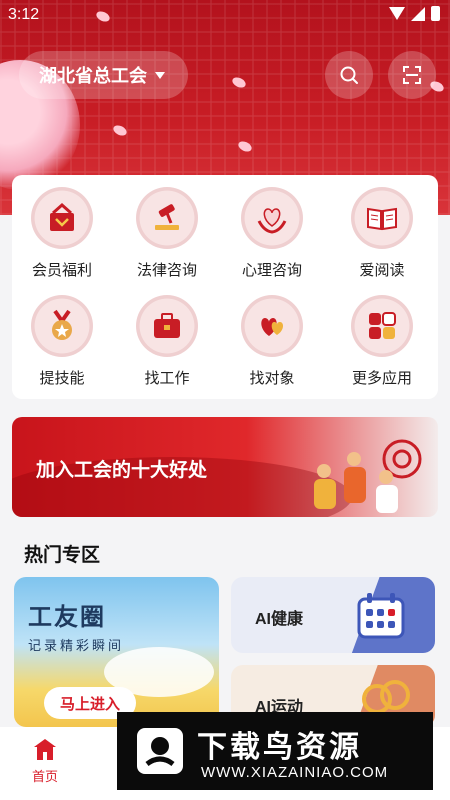  I want to click on grid-item-label: 爱阅读, so click(382, 270).